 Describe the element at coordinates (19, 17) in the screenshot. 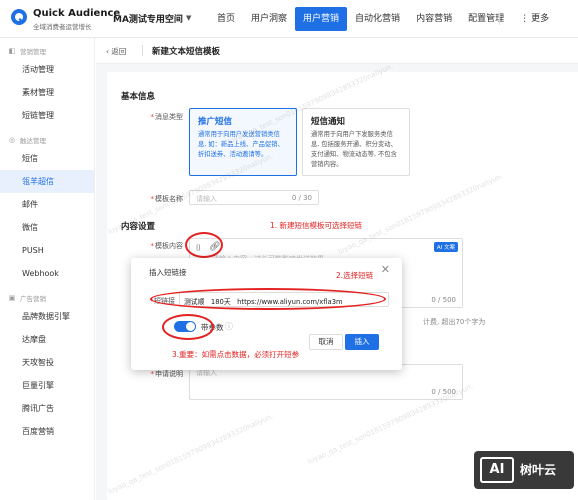

I see `quick-audience-logo-icon` at that location.